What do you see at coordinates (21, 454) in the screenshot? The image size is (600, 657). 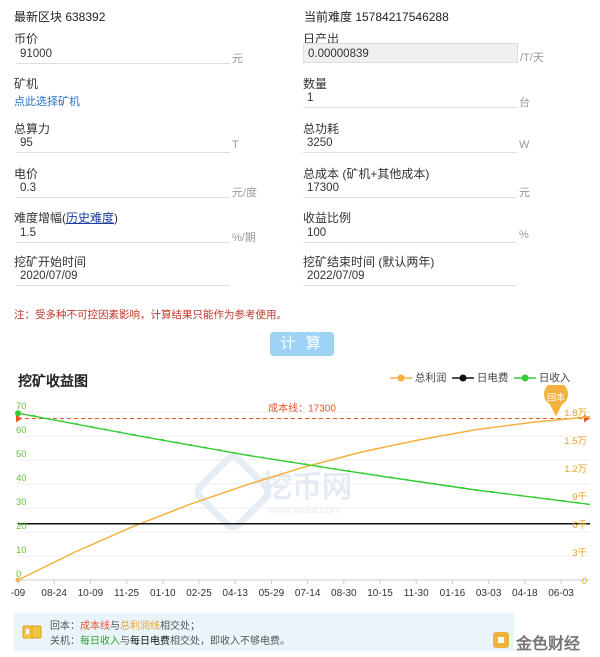 I see `left-tick-label: 50` at bounding box center [21, 454].